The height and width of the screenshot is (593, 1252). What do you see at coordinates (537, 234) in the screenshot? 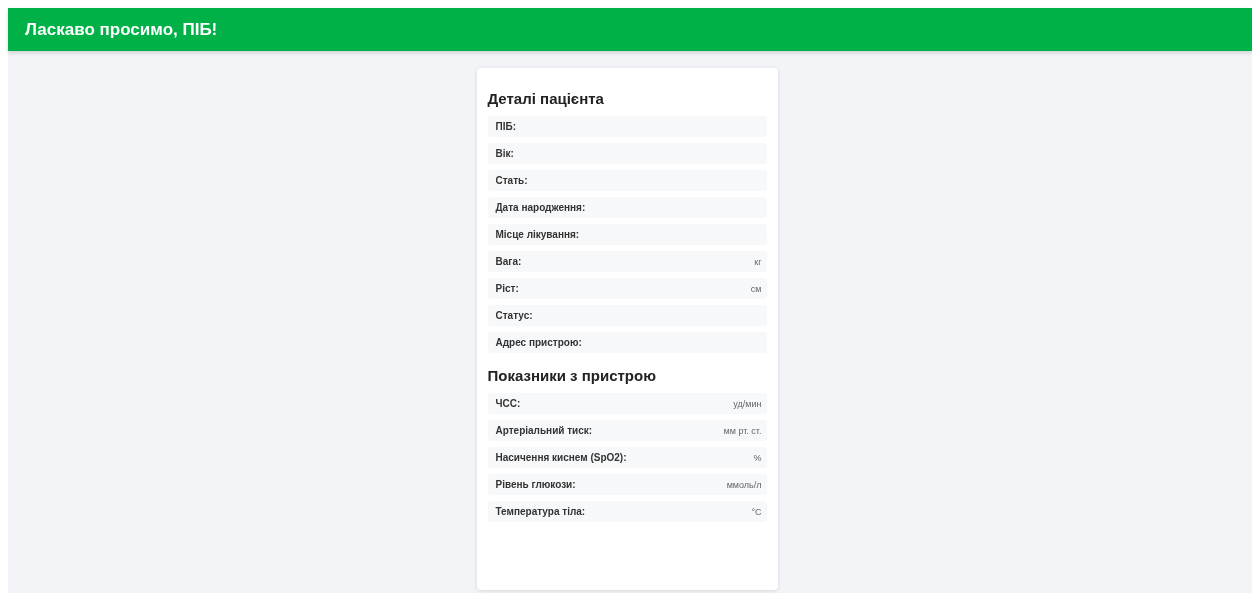
I see `field-label: Місце лікування:` at bounding box center [537, 234].